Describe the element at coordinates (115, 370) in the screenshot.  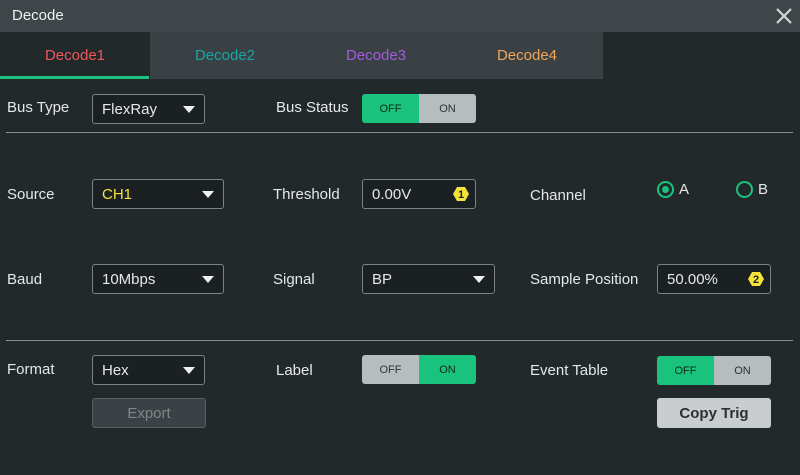
I see `format-value: Hex` at that location.